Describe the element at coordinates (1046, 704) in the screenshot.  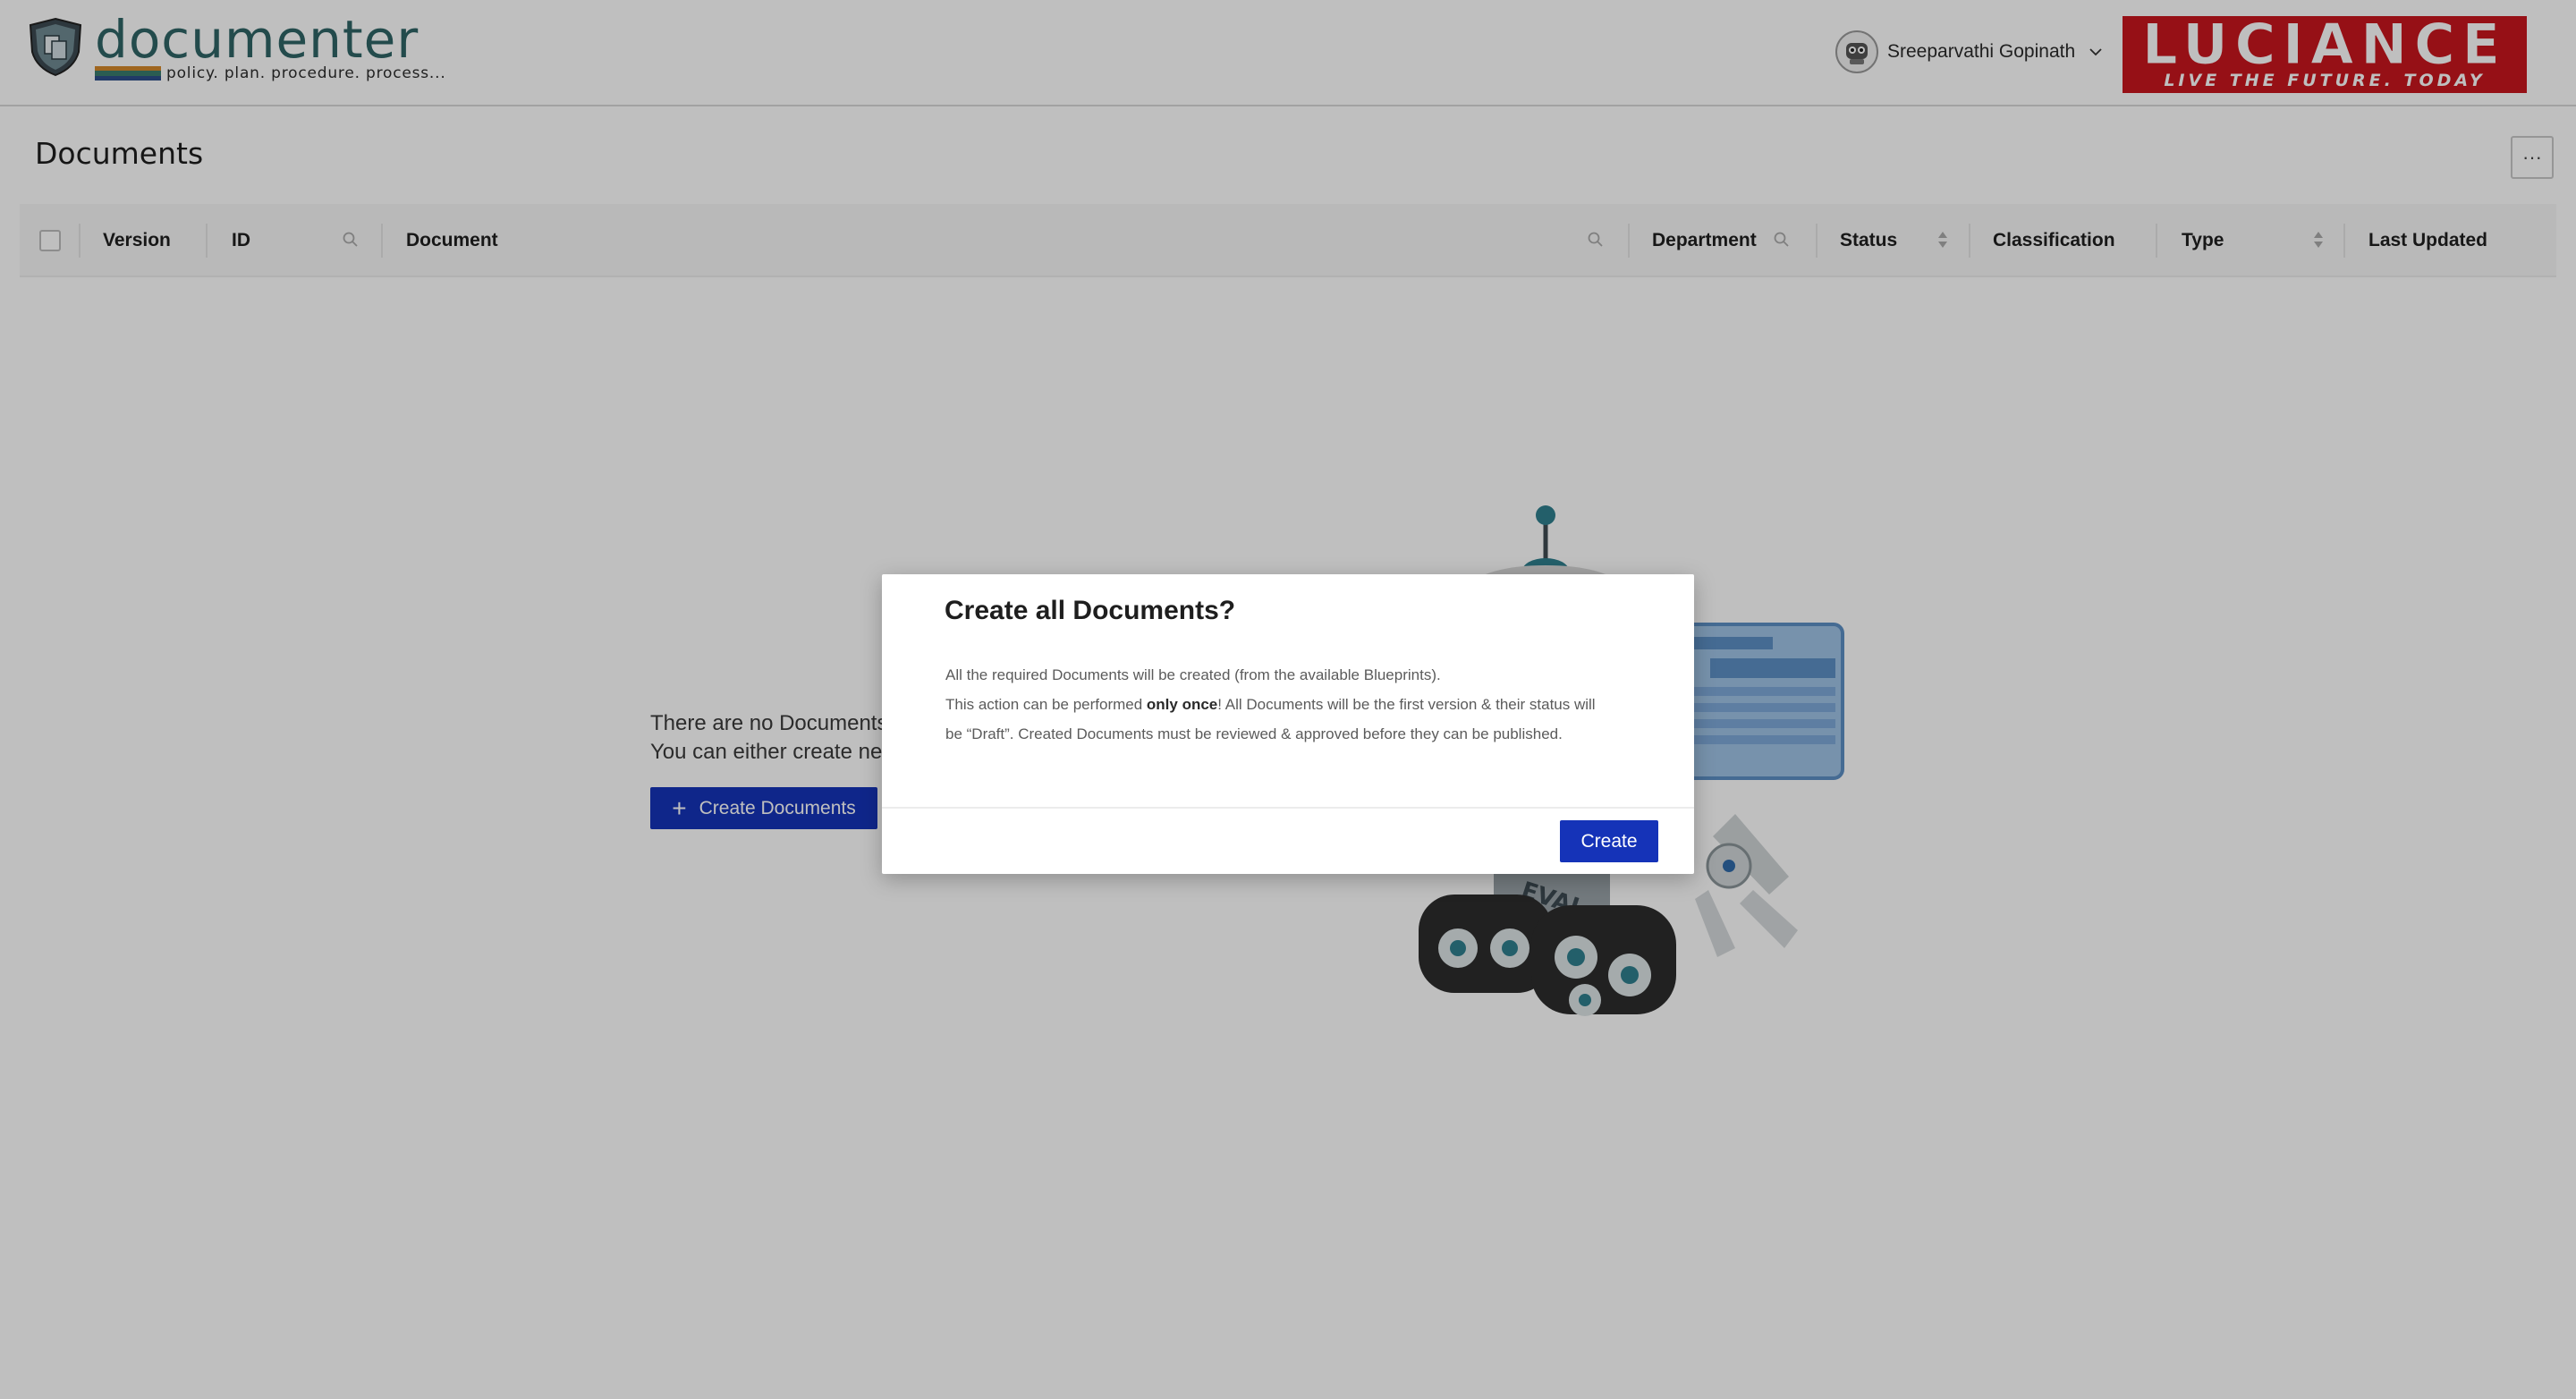
I see `dialog-line-2-pre: This action can be performed` at that location.